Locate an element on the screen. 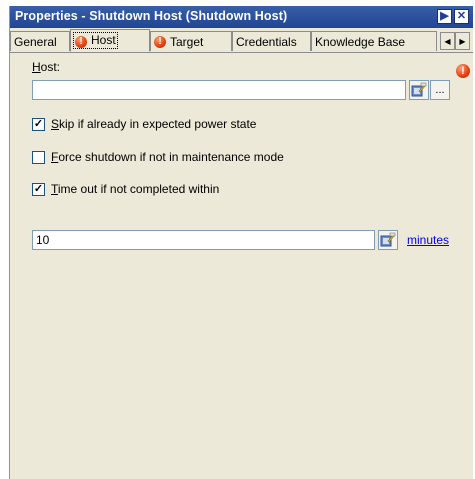  tab-knowledge-base: Knowledge Base is located at coordinates (374, 41).